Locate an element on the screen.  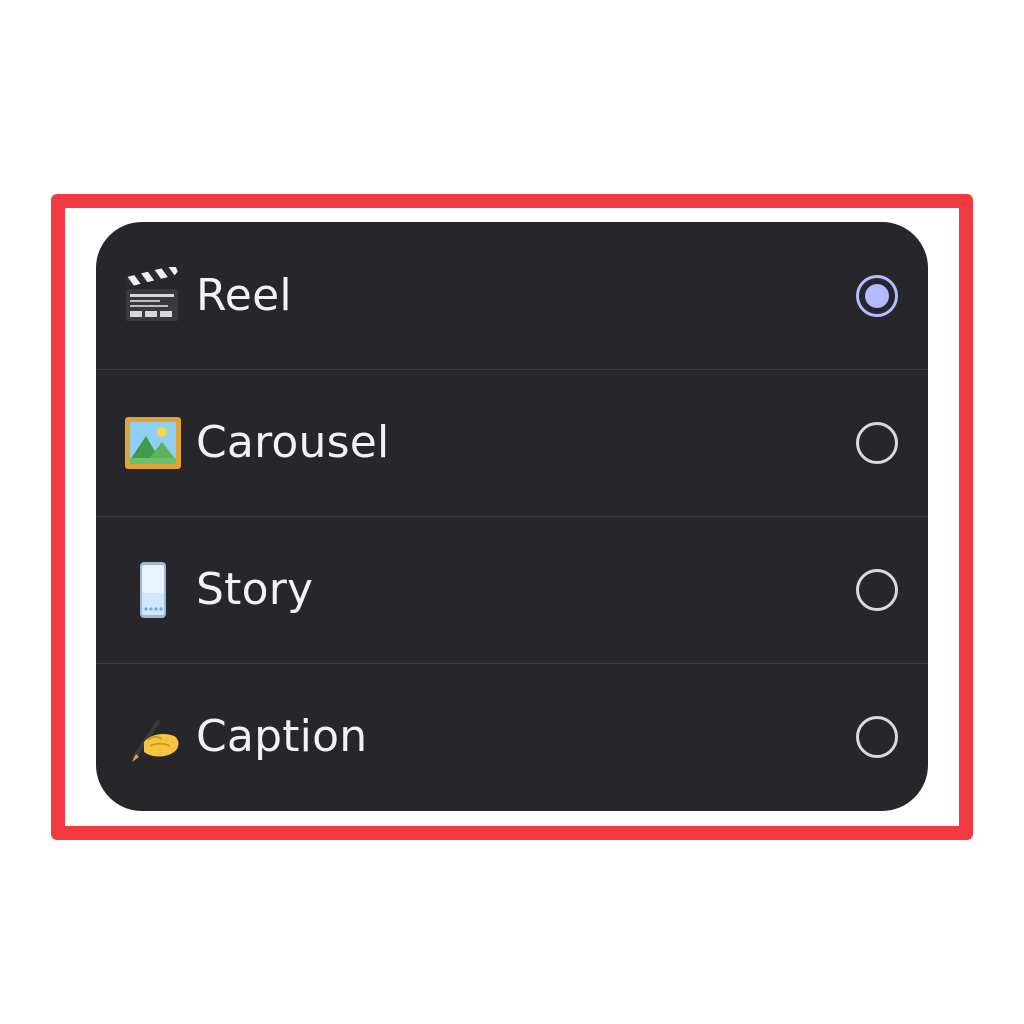
option-label-carousel: Carousel is located at coordinates (293, 442).